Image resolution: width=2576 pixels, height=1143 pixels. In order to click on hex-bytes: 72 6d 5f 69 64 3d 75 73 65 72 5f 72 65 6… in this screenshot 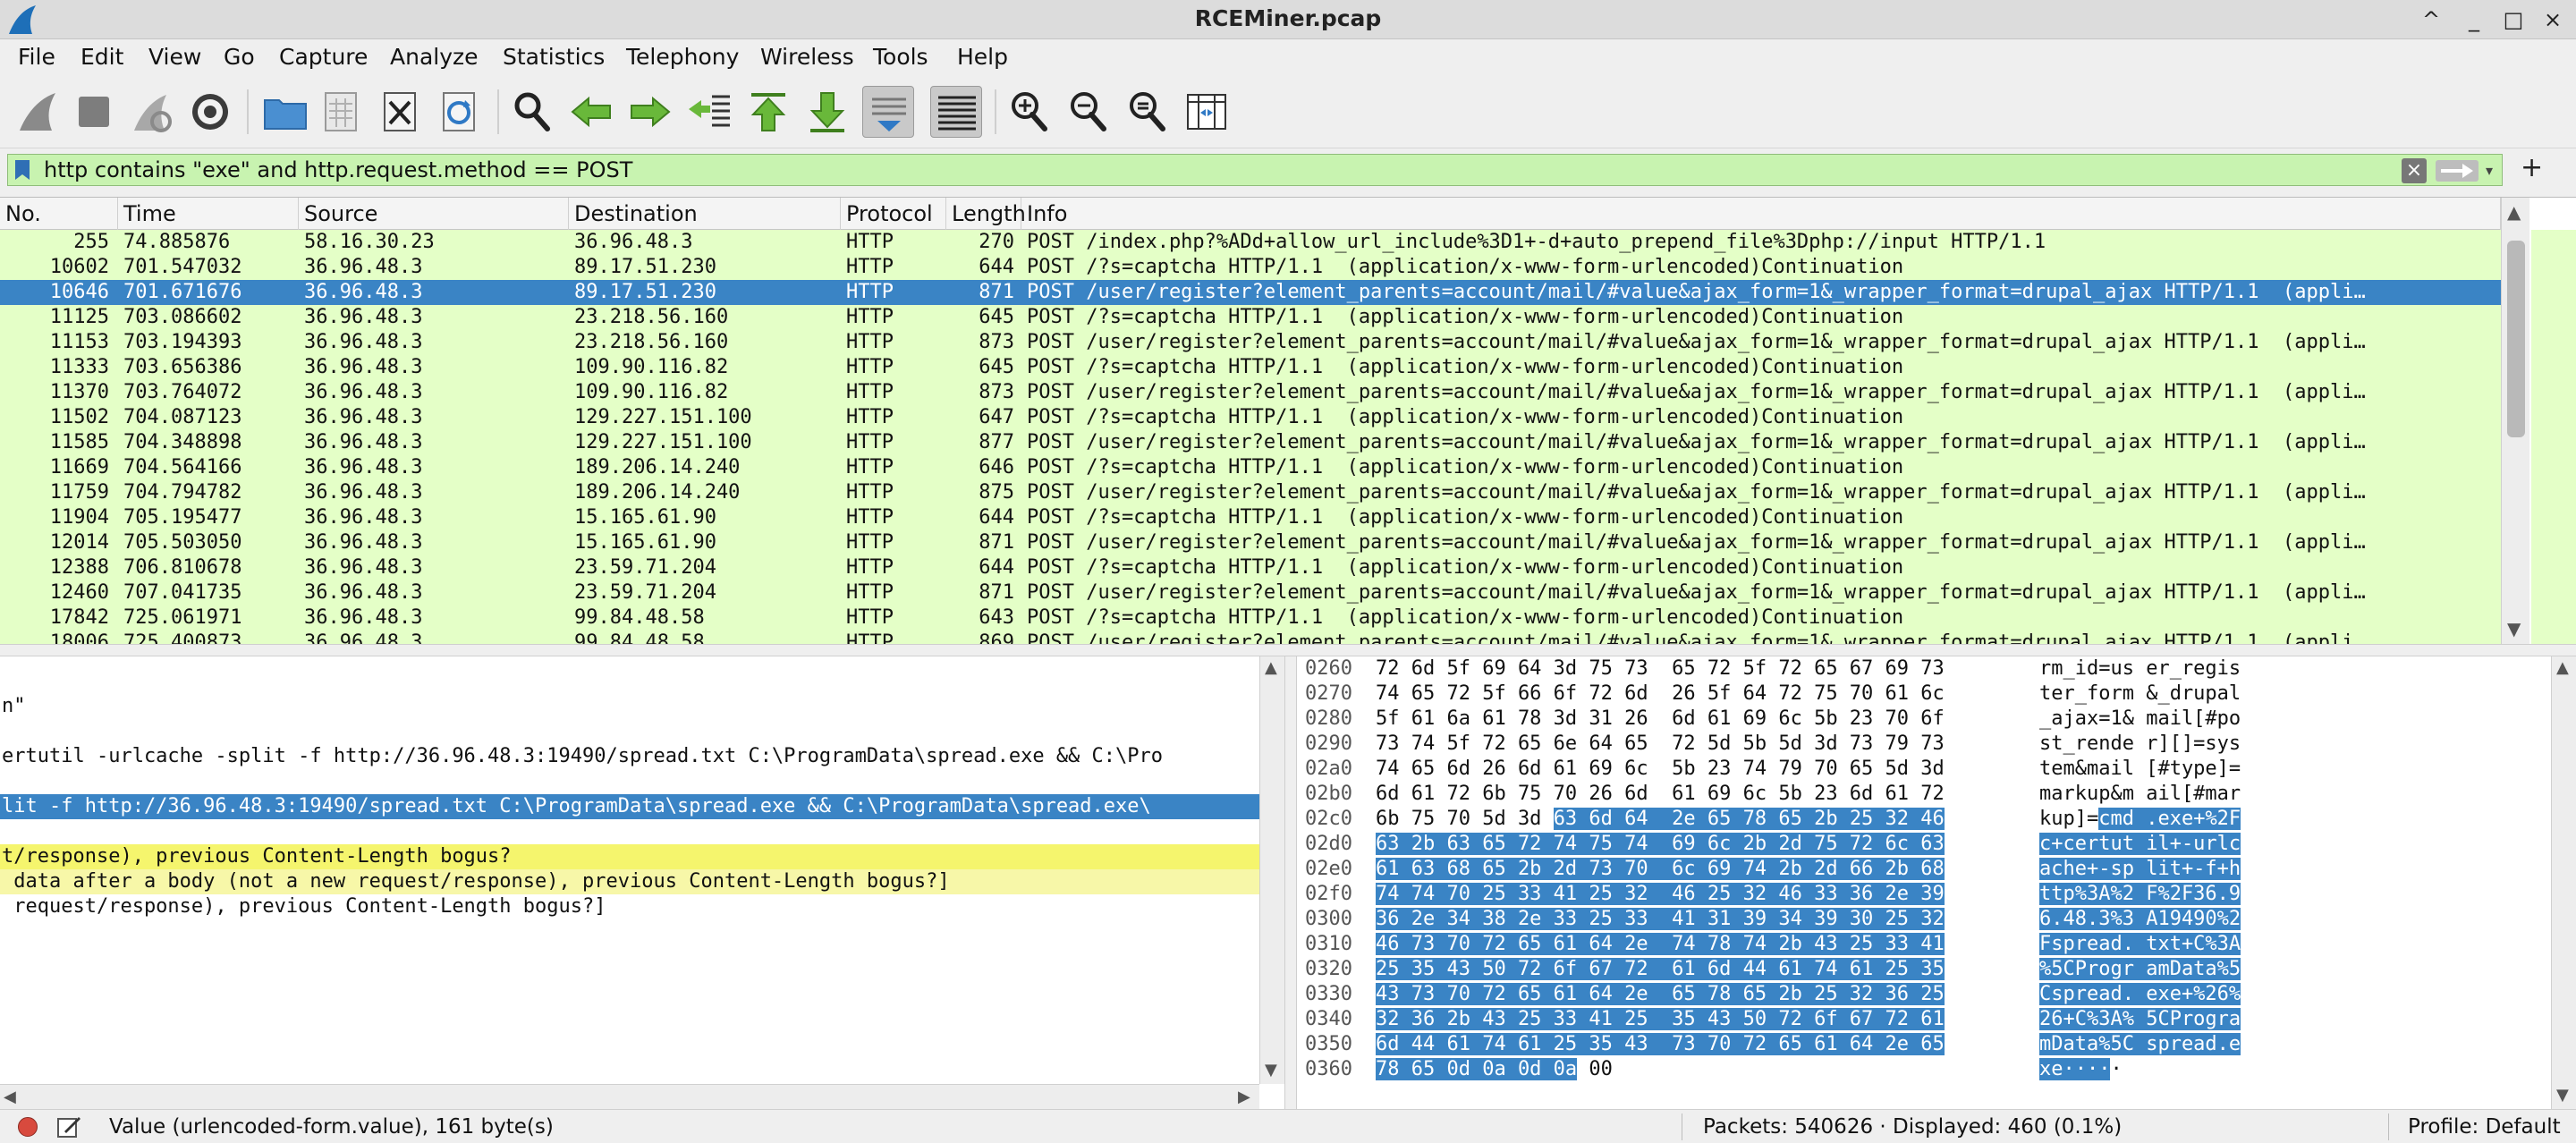, I will do `click(1660, 669)`.